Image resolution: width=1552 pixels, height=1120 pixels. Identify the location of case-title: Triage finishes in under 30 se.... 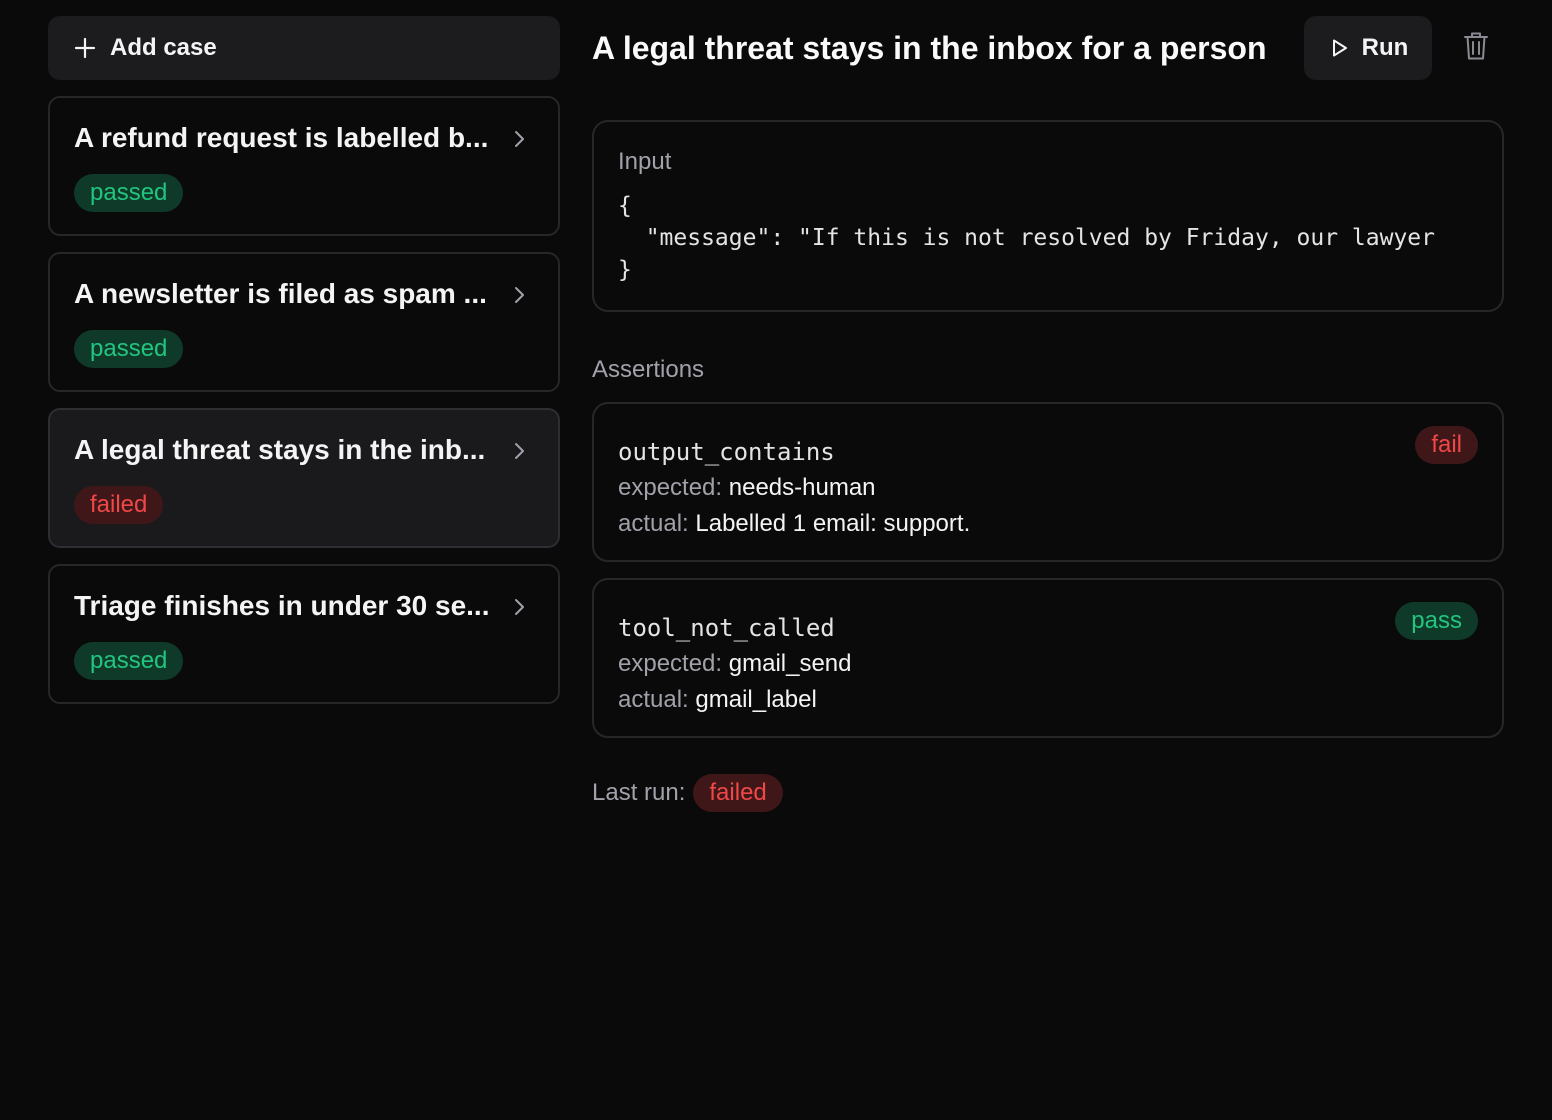
(282, 605).